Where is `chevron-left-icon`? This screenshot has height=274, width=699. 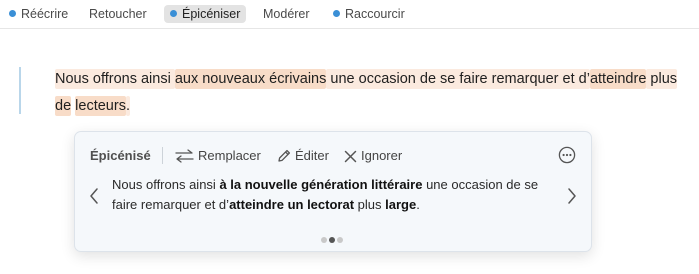 chevron-left-icon is located at coordinates (94, 196).